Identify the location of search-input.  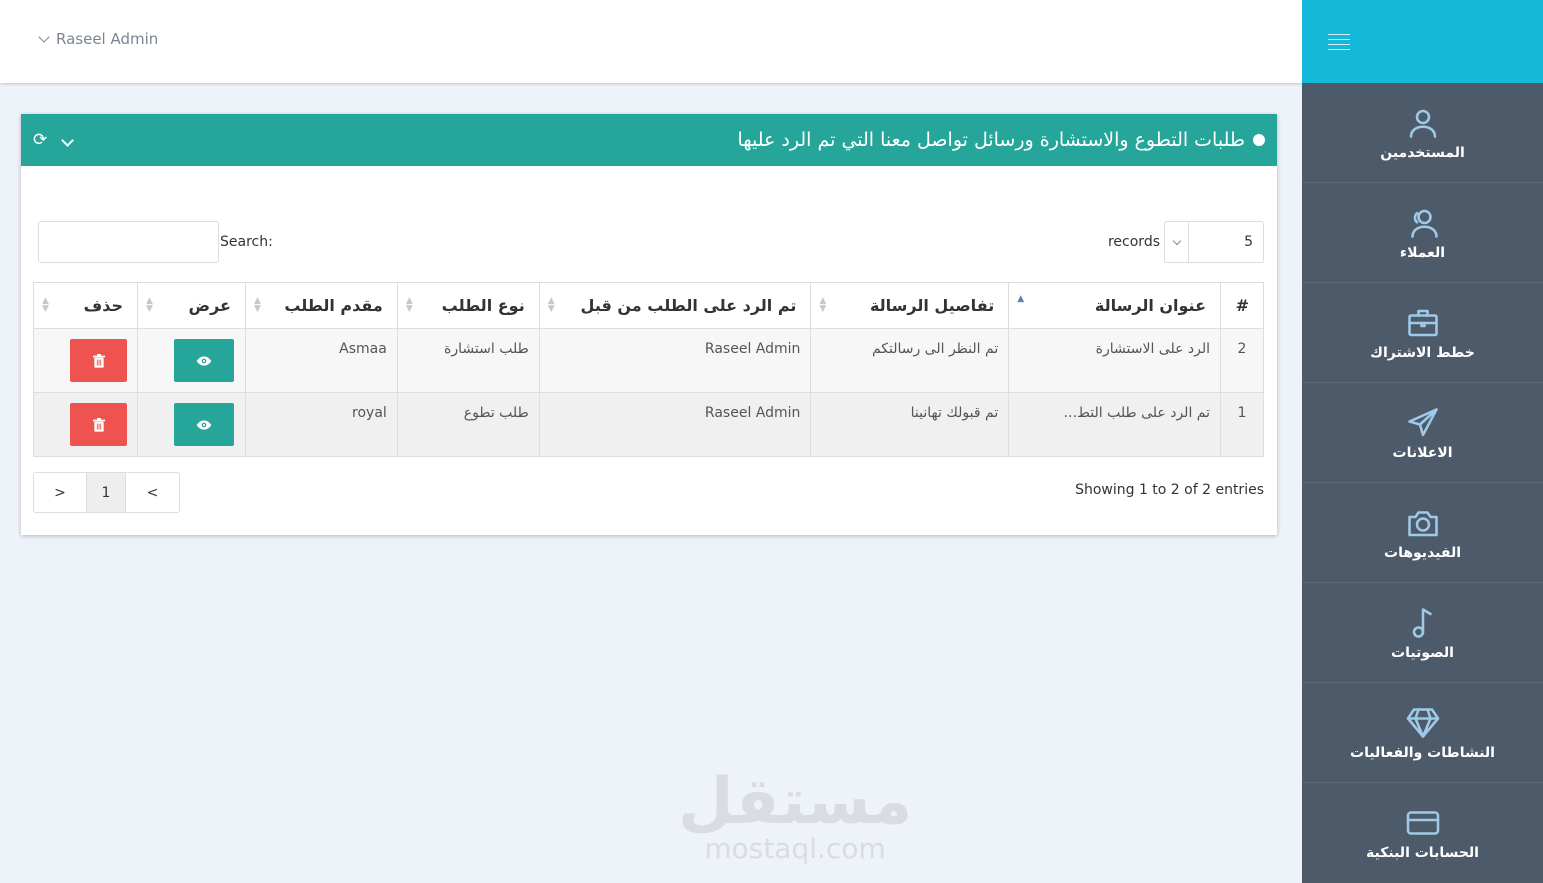
(128, 242).